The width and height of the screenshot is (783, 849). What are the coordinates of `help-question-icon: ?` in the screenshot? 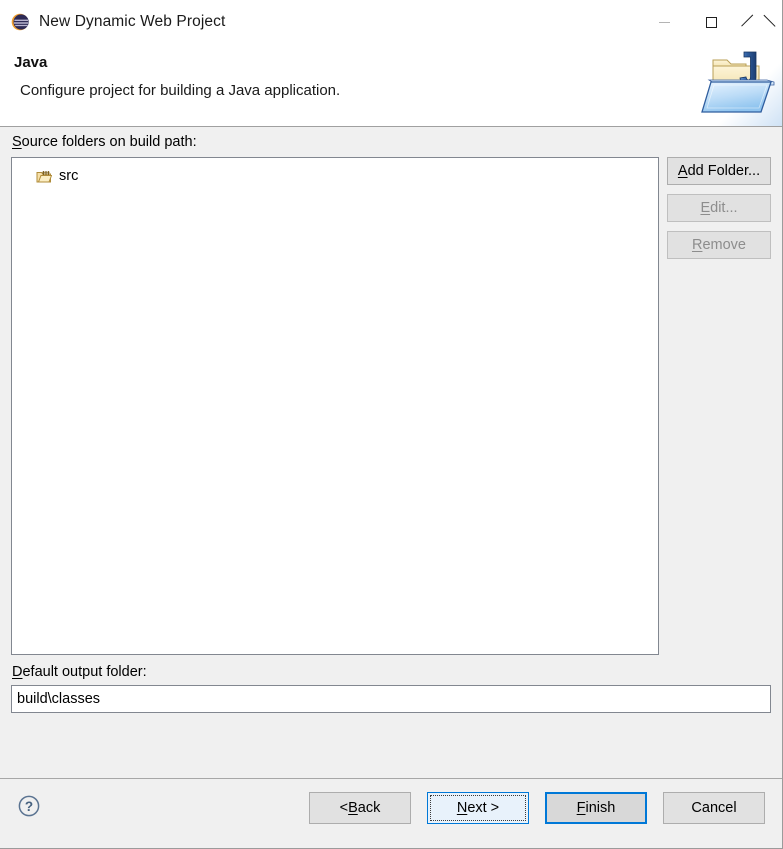 It's located at (29, 806).